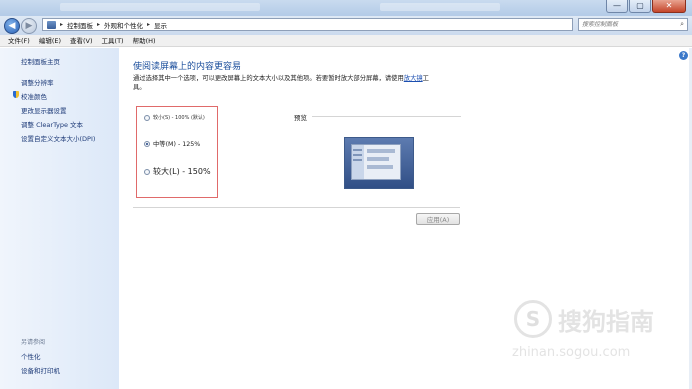  Describe the element at coordinates (627, 24) in the screenshot. I see `search-input` at that location.